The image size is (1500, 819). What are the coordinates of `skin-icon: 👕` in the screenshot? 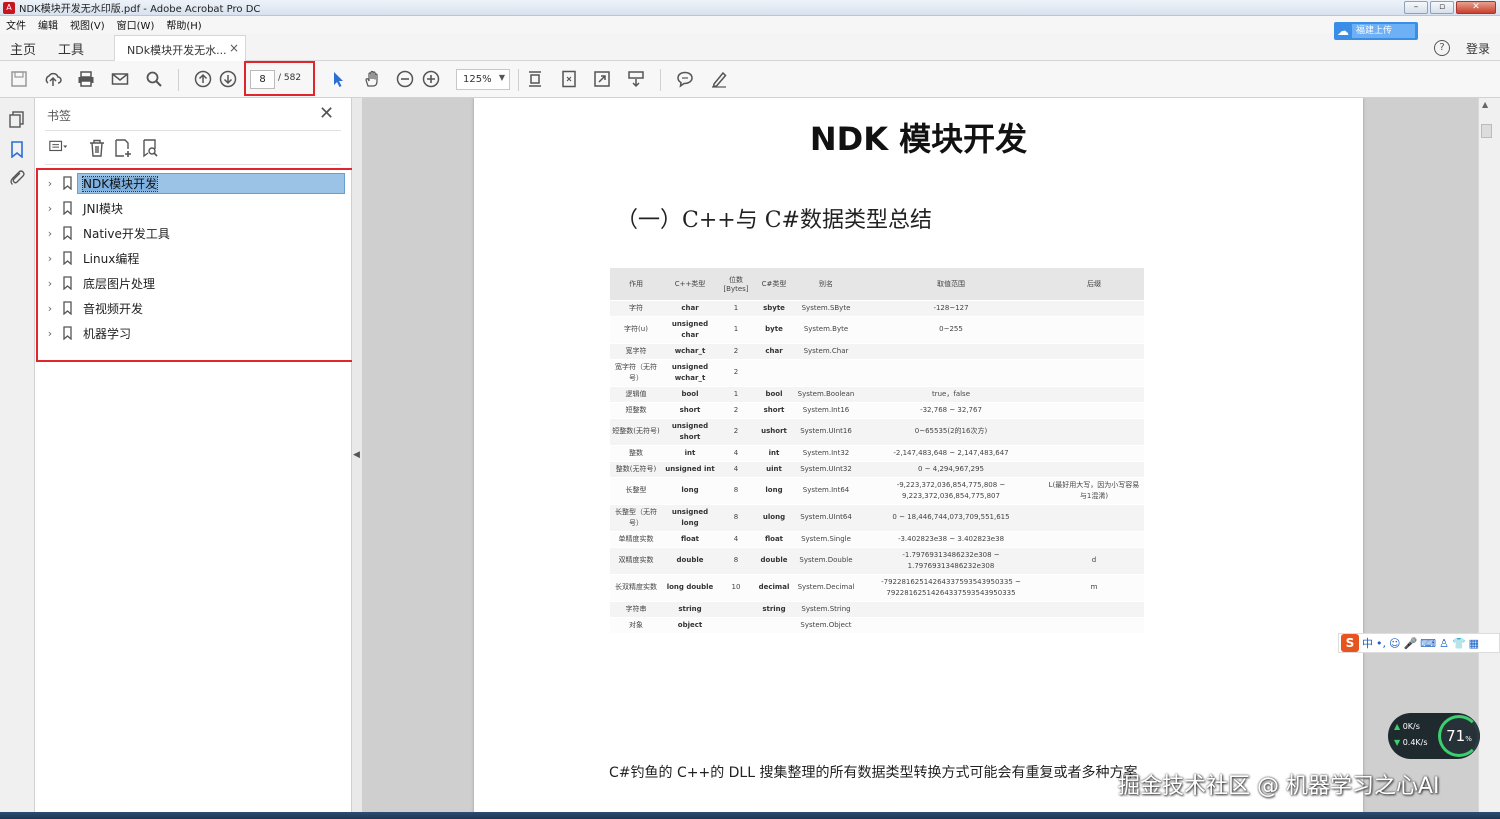 It's located at (1459, 643).